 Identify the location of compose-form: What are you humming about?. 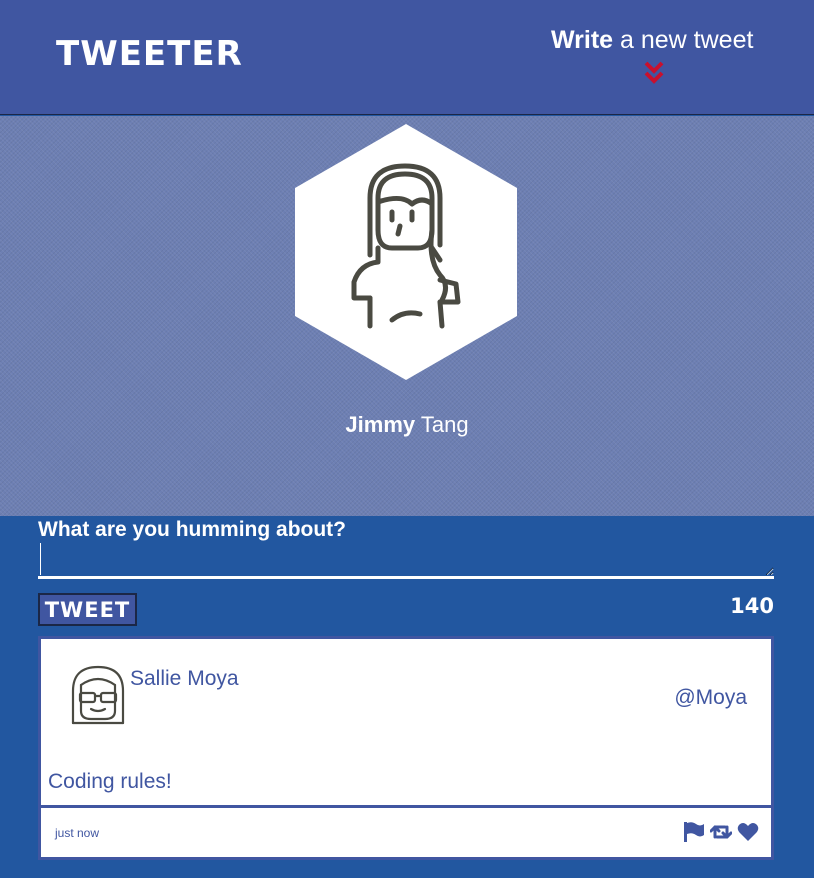
(406, 547).